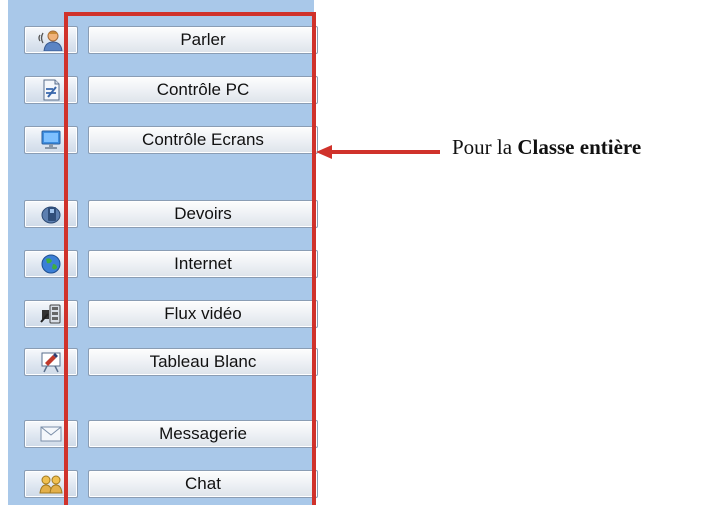  What do you see at coordinates (378, 152) in the screenshot?
I see `annotation-arrow` at bounding box center [378, 152].